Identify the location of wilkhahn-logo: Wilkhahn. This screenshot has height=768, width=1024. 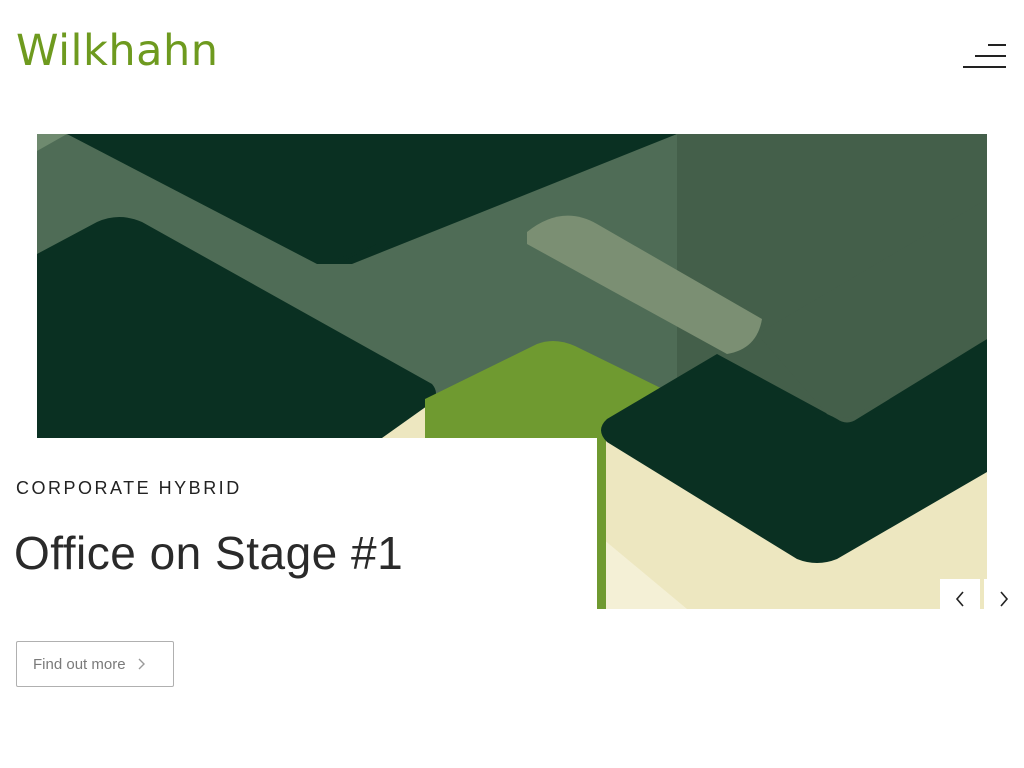
(117, 51).